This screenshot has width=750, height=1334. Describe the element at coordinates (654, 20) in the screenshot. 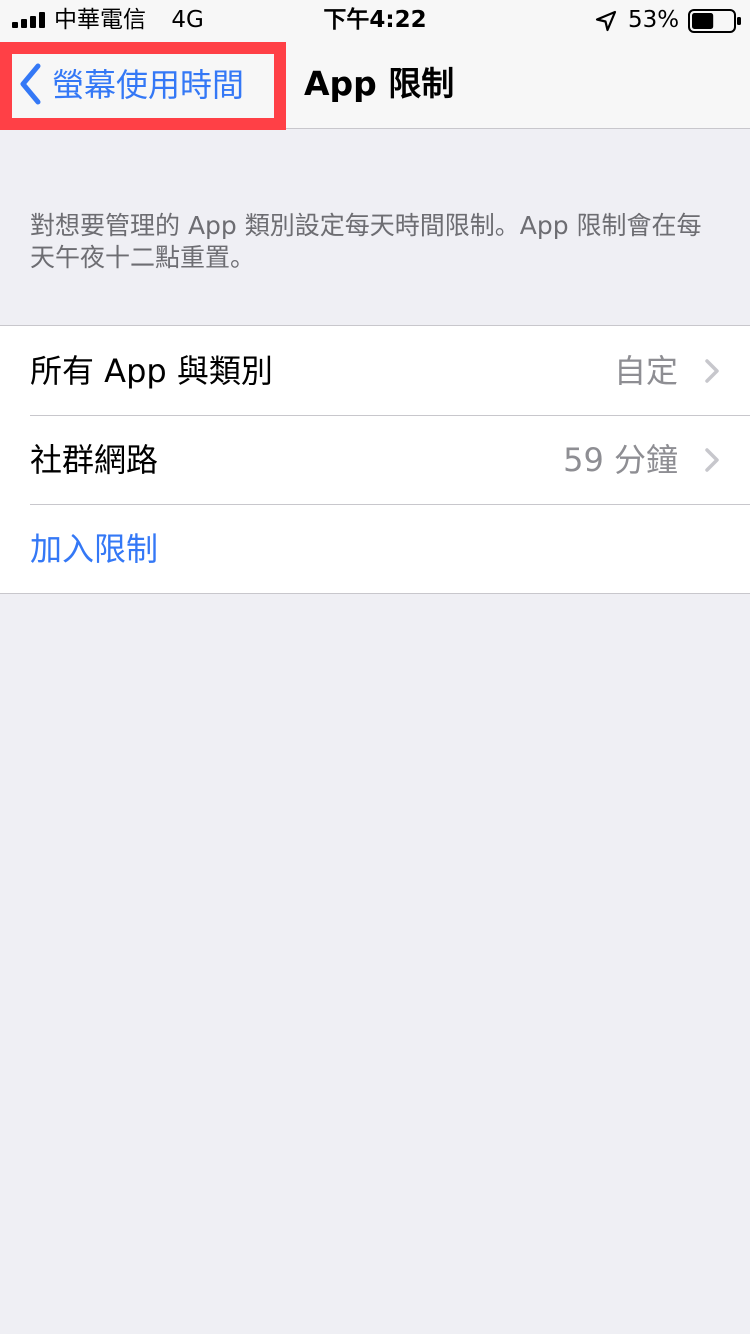

I see `battery-percent: 53%` at that location.